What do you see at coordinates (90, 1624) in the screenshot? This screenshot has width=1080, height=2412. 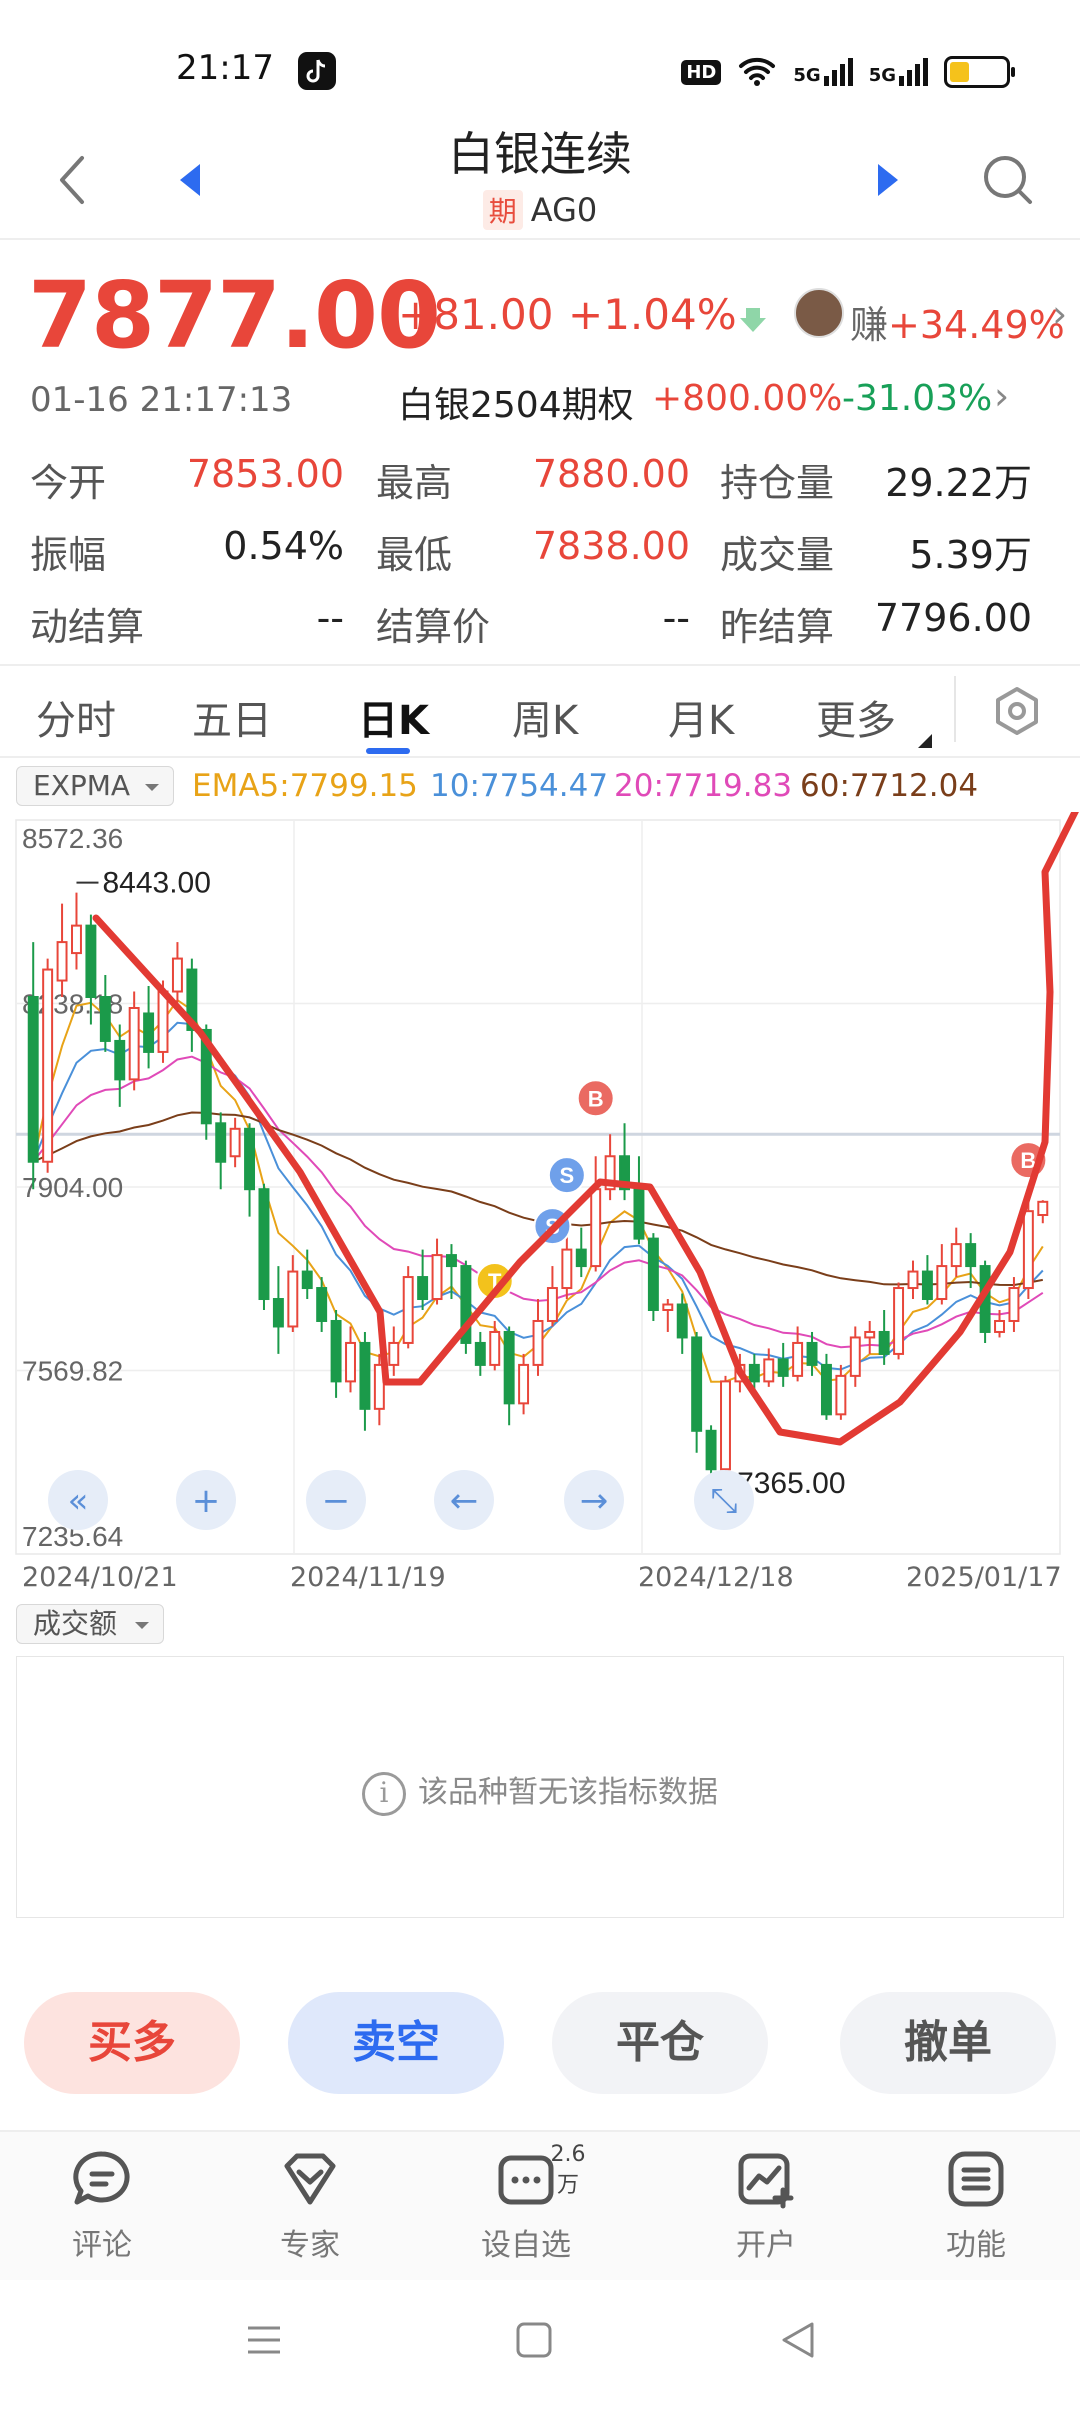 I see `volume-indicator-select: 成交额` at bounding box center [90, 1624].